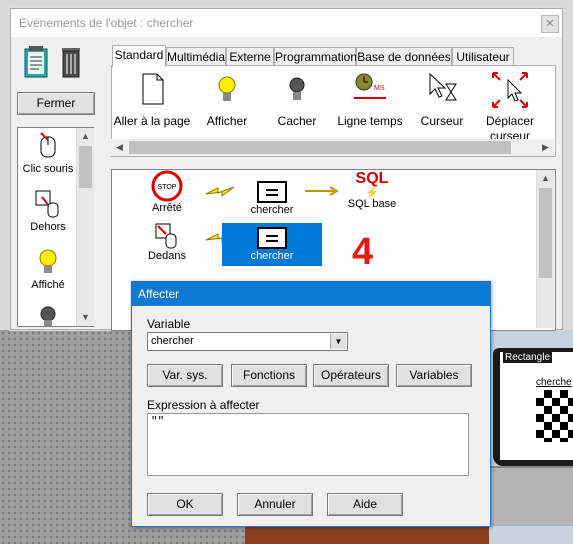 Image resolution: width=573 pixels, height=544 pixels. Describe the element at coordinates (48, 145) in the screenshot. I see `mouse-click-icon` at that location.